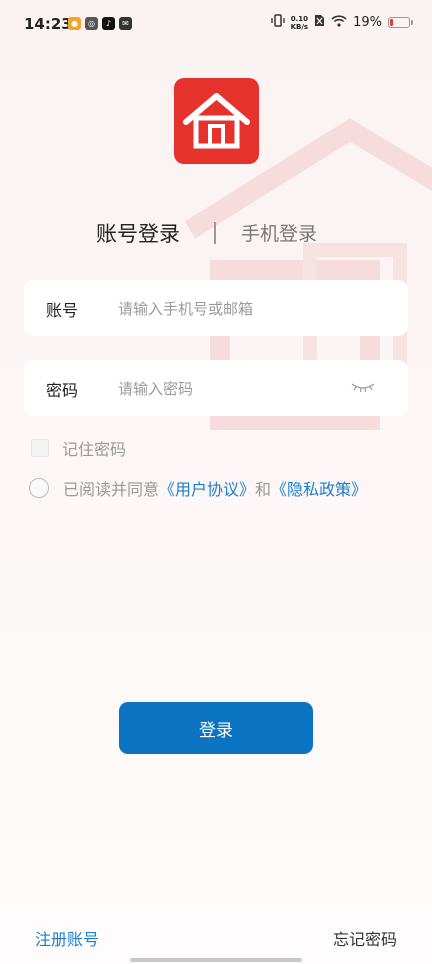 This screenshot has height=964, width=432. I want to click on account-label: 账号, so click(62, 310).